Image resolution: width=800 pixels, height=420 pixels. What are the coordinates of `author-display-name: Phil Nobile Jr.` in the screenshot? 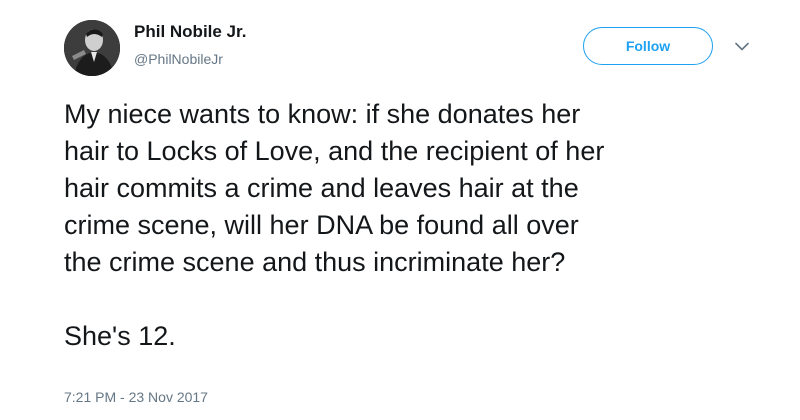 It's located at (190, 32).